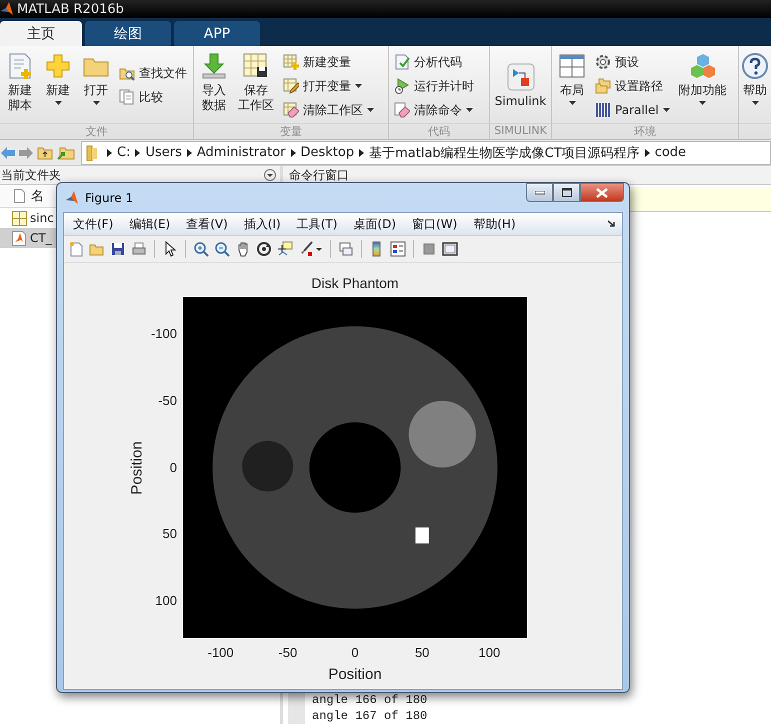 This screenshot has width=771, height=724. Describe the element at coordinates (291, 131) in the screenshot. I see `group-label: 变量` at that location.